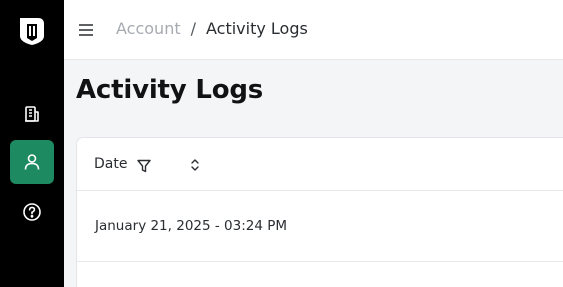 The height and width of the screenshot is (287, 563). Describe the element at coordinates (144, 165) in the screenshot. I see `filter-icon` at that location.